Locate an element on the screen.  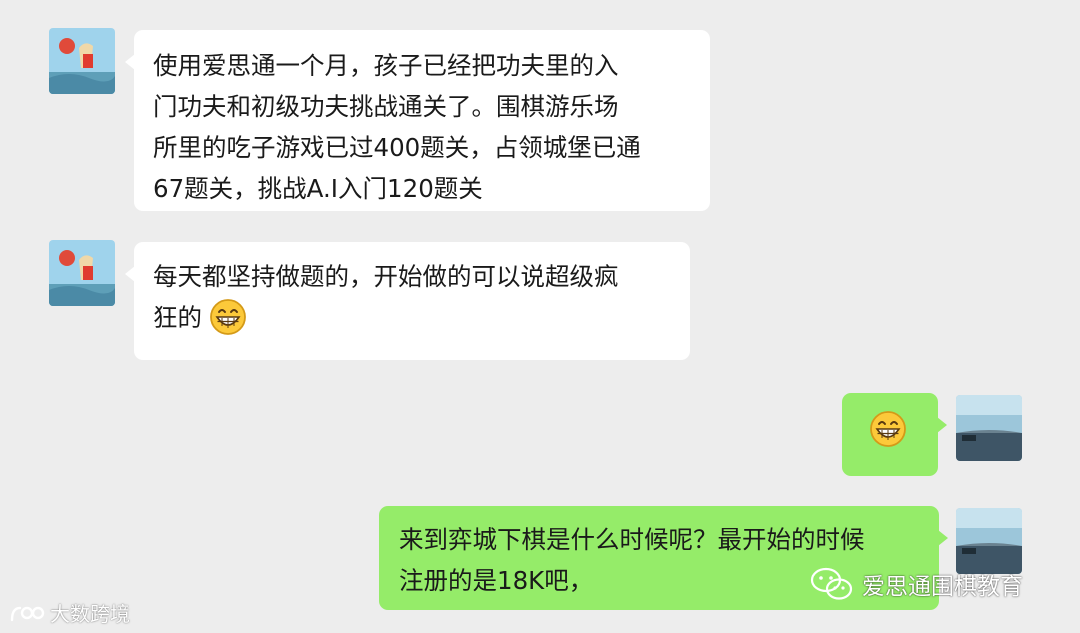
message-1-line-3: 所里的吃子游戏已过400题关，占领城堡已通 is located at coordinates (397, 147).